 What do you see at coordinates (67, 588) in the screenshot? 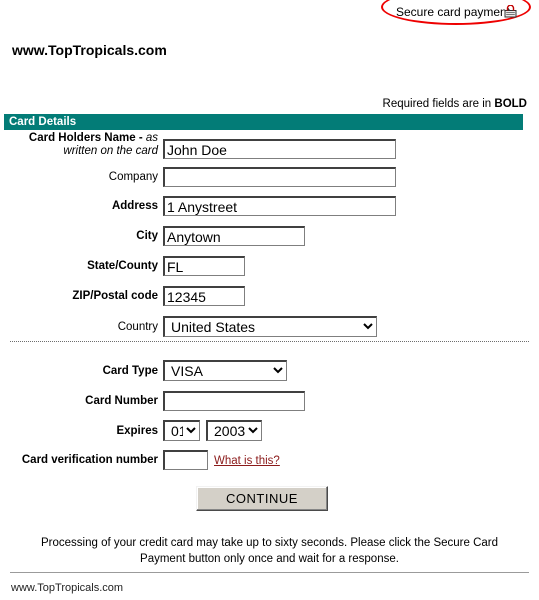
I see `footer-site-label: www.TopTropicals.com` at bounding box center [67, 588].